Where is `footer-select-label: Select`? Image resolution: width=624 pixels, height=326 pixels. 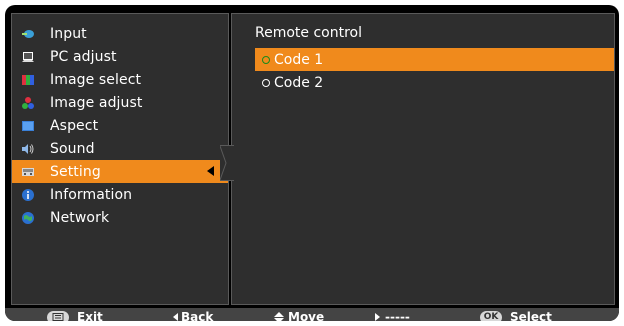
footer-select-label: Select is located at coordinates (531, 315).